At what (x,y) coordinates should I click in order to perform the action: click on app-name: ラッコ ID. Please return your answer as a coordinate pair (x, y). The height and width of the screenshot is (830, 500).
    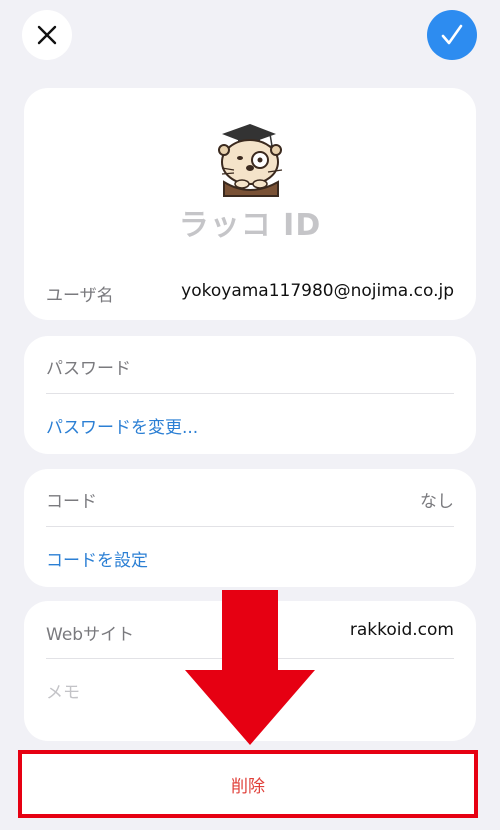
    Looking at the image, I should click on (250, 225).